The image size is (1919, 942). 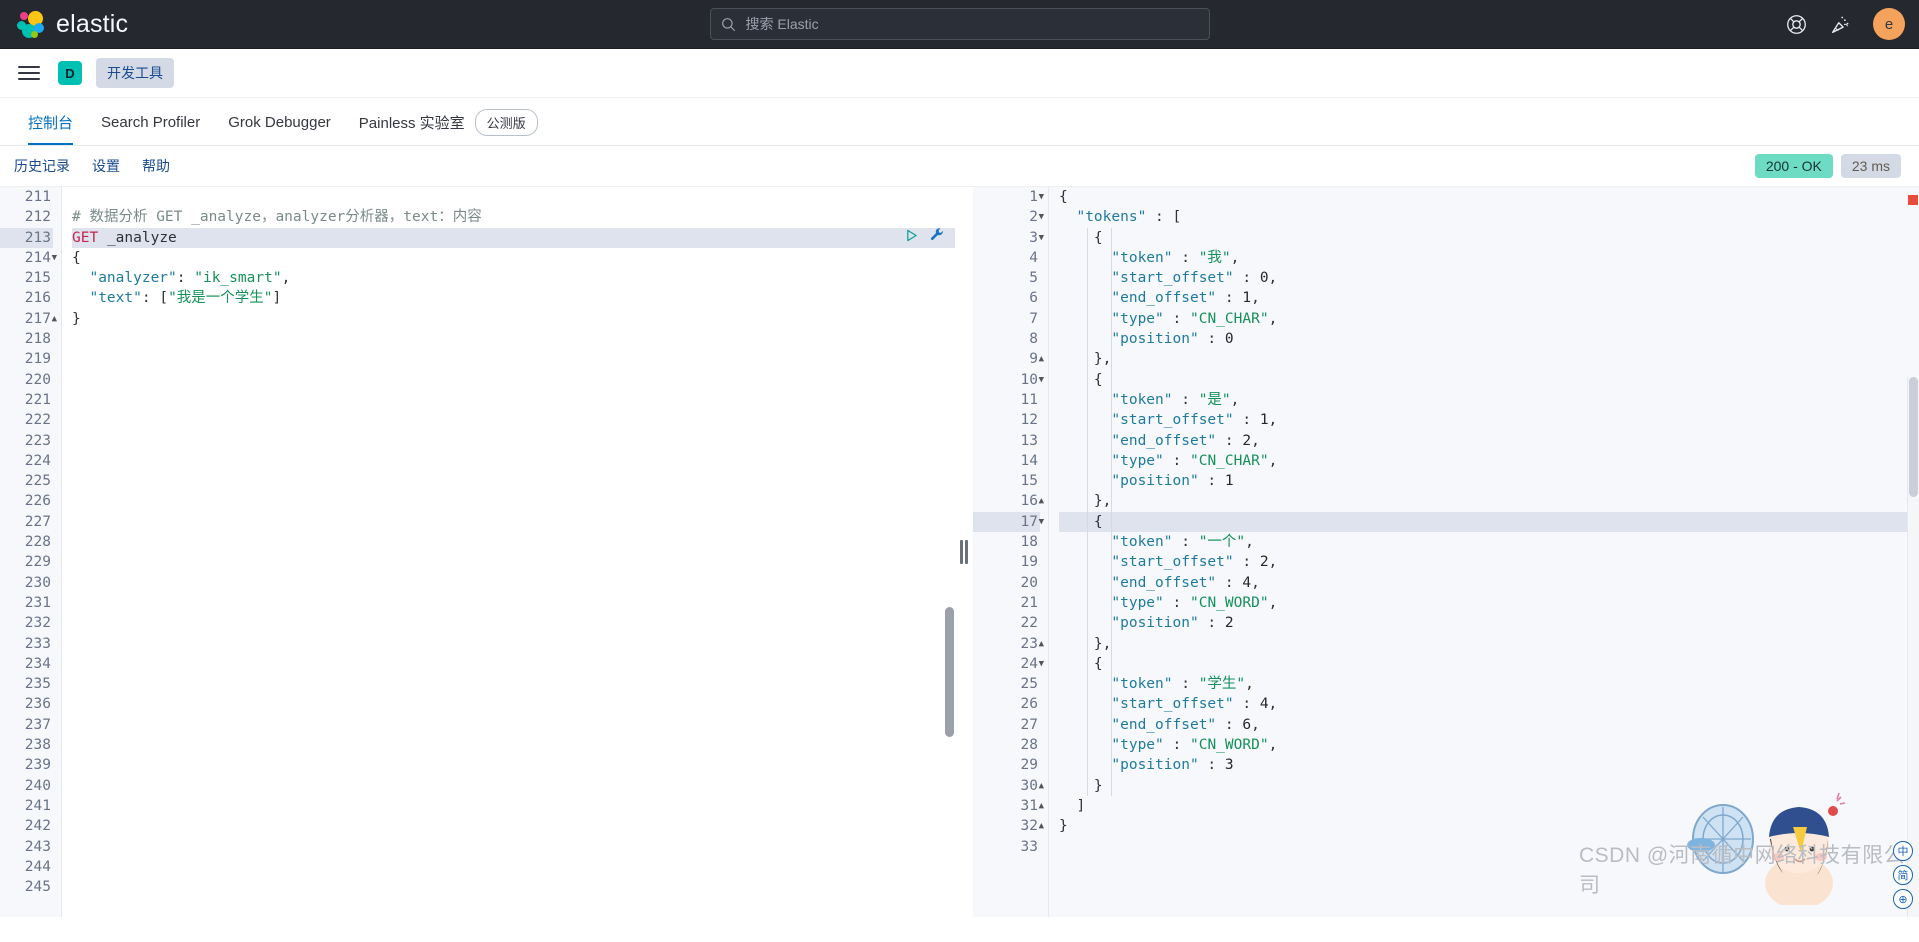 What do you see at coordinates (1489, 420) in the screenshot?
I see `code-line: "start_offset" : 1,` at bounding box center [1489, 420].